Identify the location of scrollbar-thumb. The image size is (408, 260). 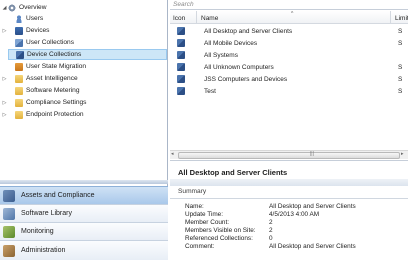
(289, 155).